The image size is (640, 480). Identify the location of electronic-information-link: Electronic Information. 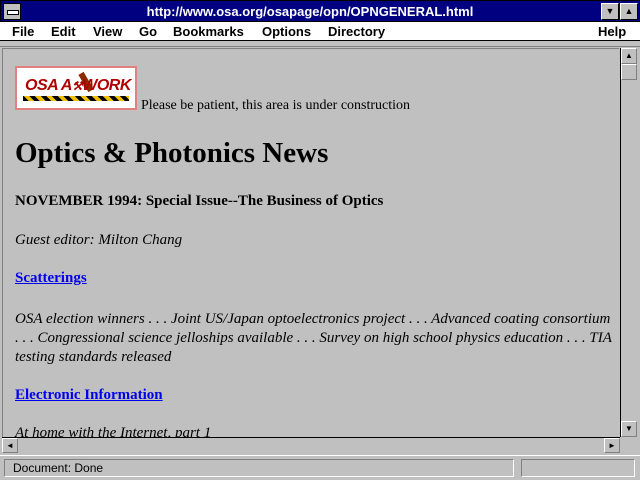
(89, 395).